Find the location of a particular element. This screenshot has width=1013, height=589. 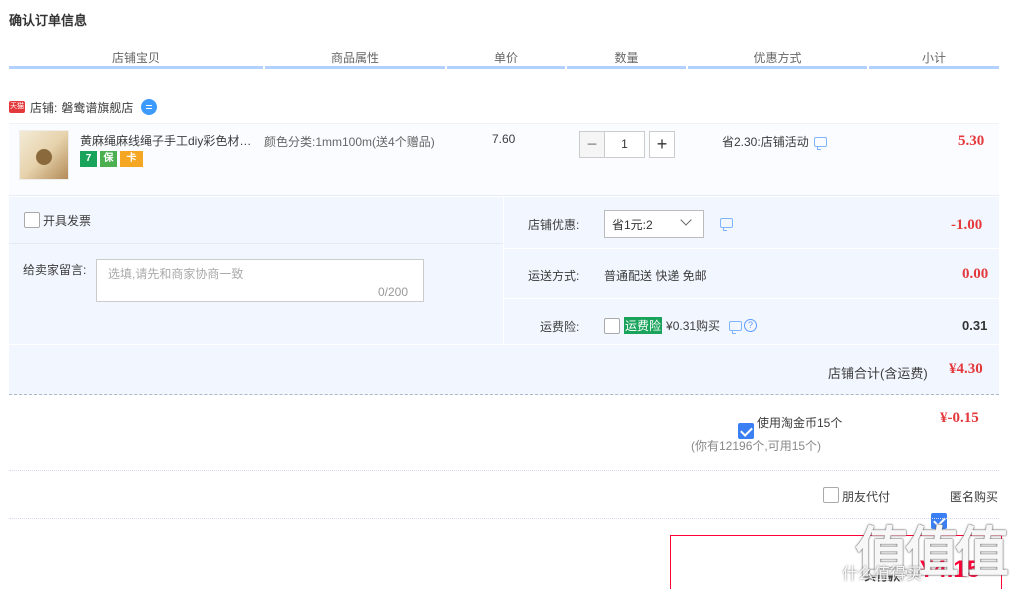

quantity-stepper: − 1 + is located at coordinates (627, 144).